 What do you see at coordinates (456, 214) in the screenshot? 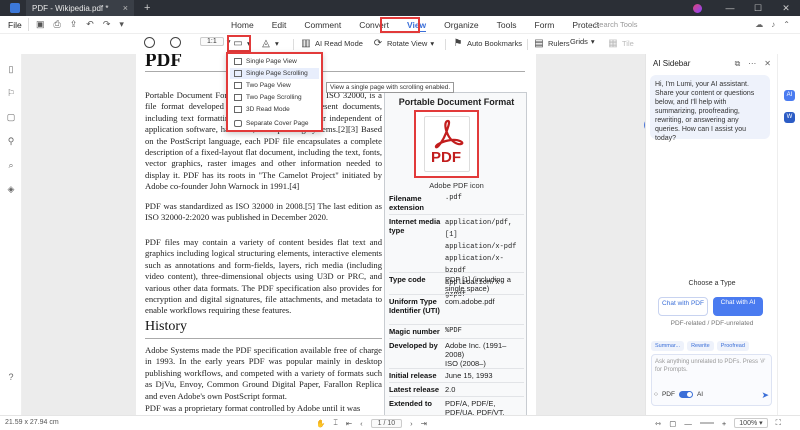
I see `infobox-divider` at bounding box center [456, 214].